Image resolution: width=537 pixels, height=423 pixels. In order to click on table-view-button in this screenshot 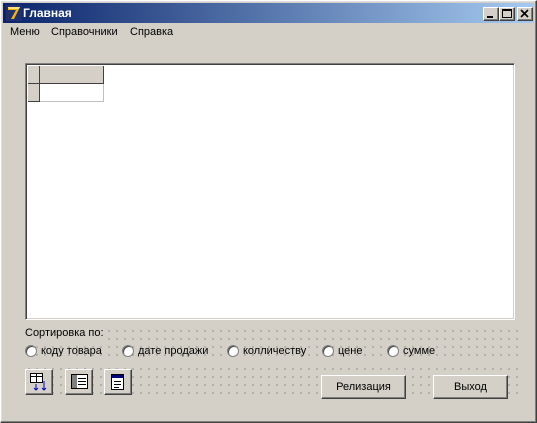, I will do `click(79, 382)`.